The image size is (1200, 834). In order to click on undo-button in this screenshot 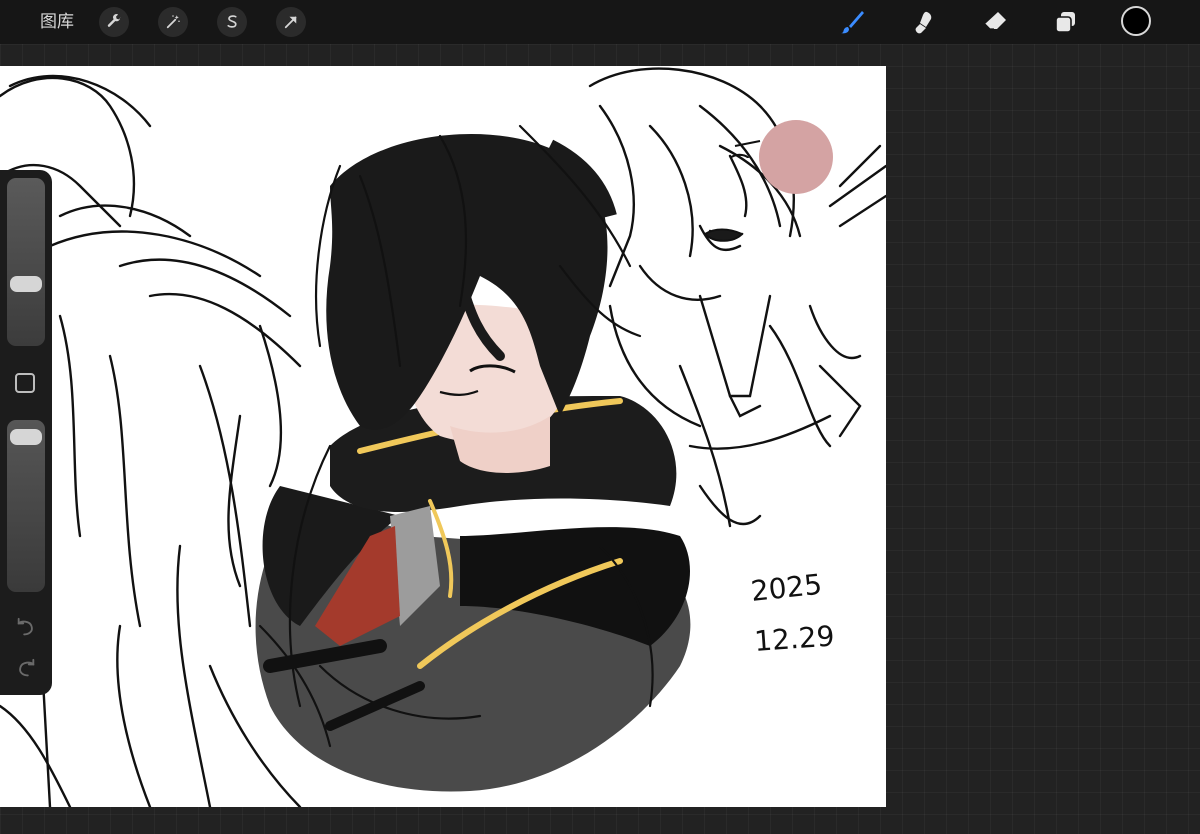, I will do `click(26, 628)`.